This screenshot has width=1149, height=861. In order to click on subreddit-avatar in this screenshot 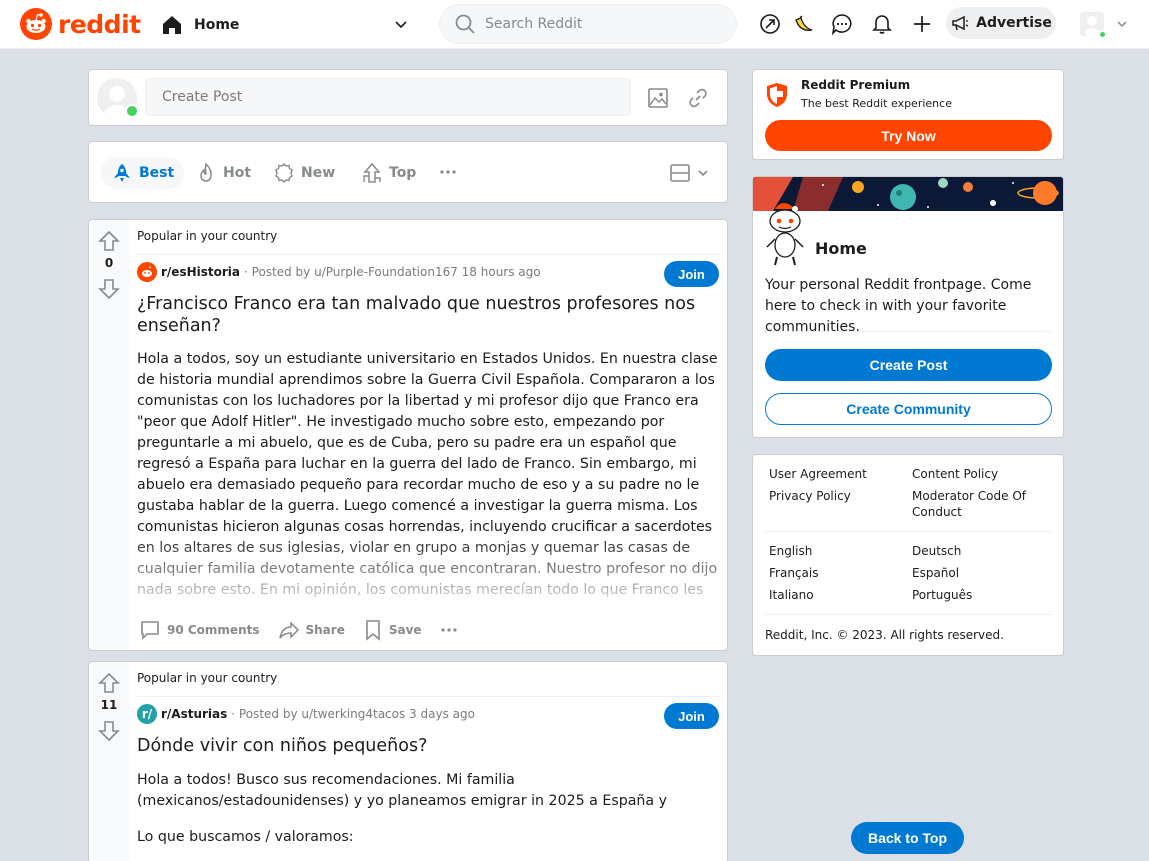, I will do `click(147, 272)`.